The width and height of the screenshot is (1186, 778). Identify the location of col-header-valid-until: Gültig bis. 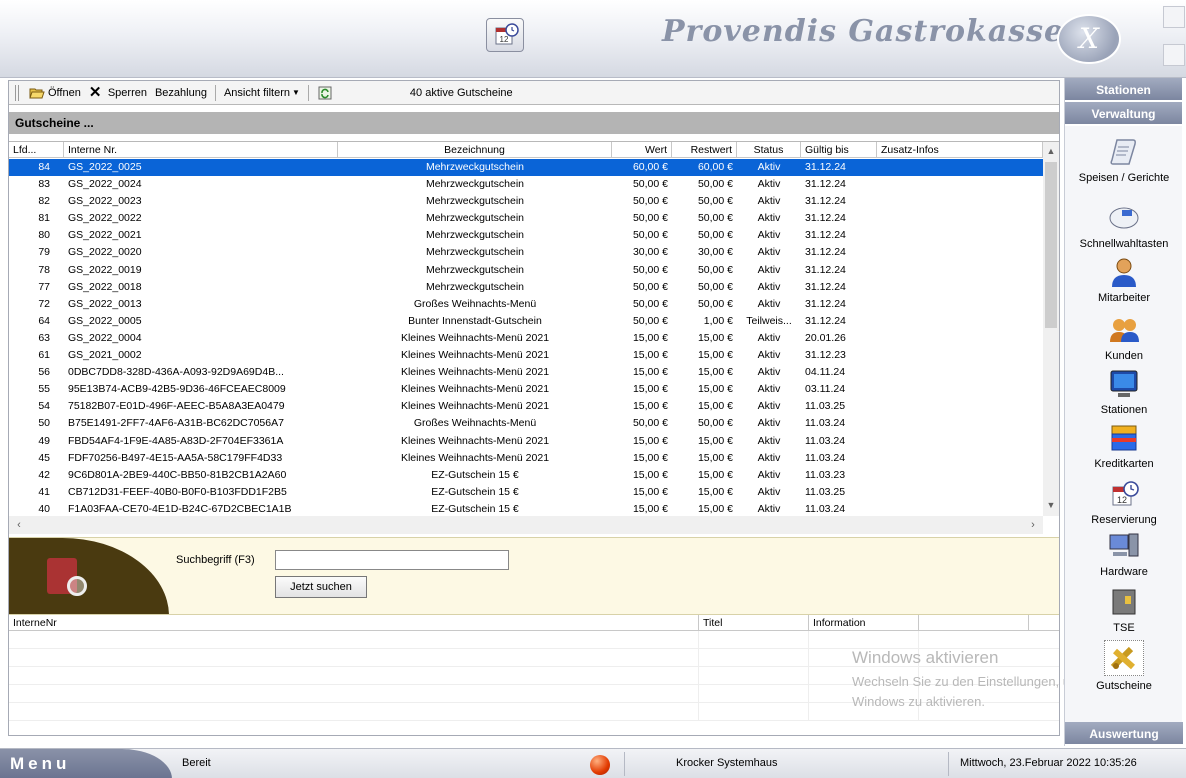
(839, 150).